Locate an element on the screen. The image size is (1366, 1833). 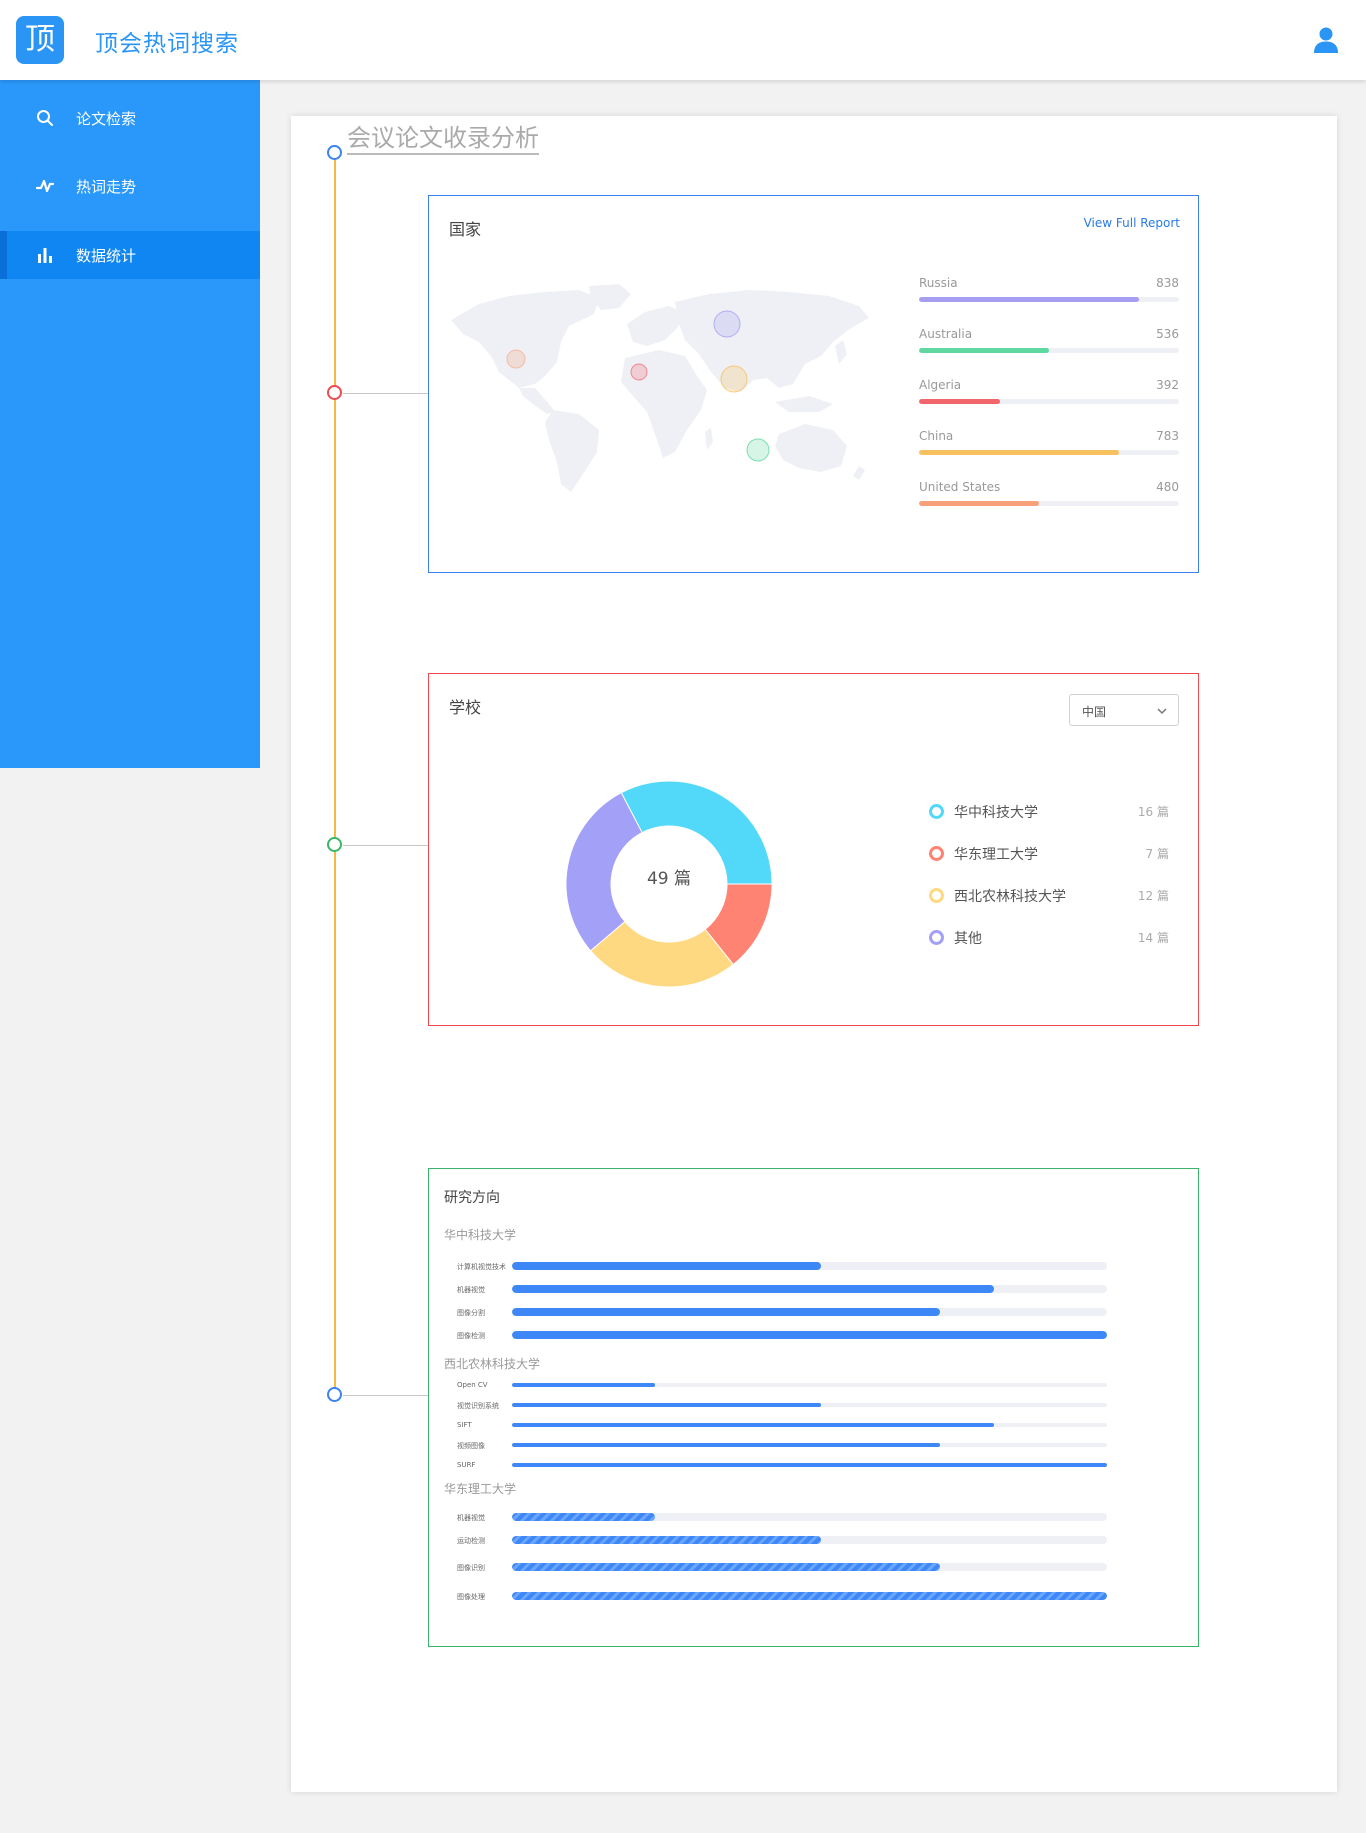
school-legend-item: 西北农林科技大学 12 篇 is located at coordinates (1049, 897).